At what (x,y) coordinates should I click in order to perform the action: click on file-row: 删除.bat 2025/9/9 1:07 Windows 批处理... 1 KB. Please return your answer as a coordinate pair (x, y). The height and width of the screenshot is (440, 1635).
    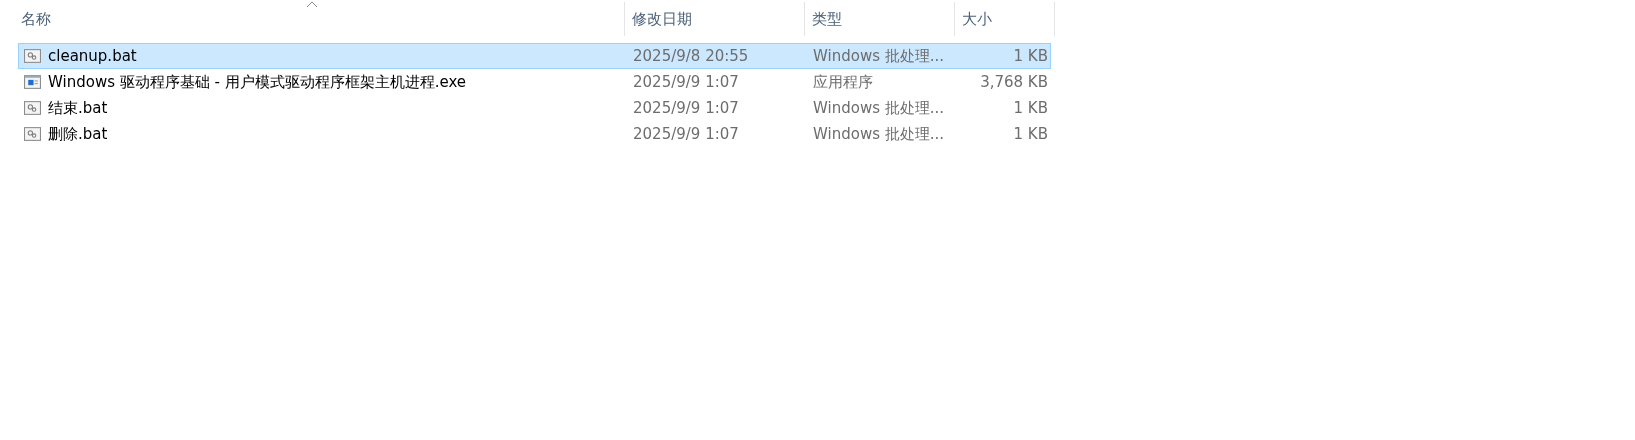
    Looking at the image, I should click on (534, 134).